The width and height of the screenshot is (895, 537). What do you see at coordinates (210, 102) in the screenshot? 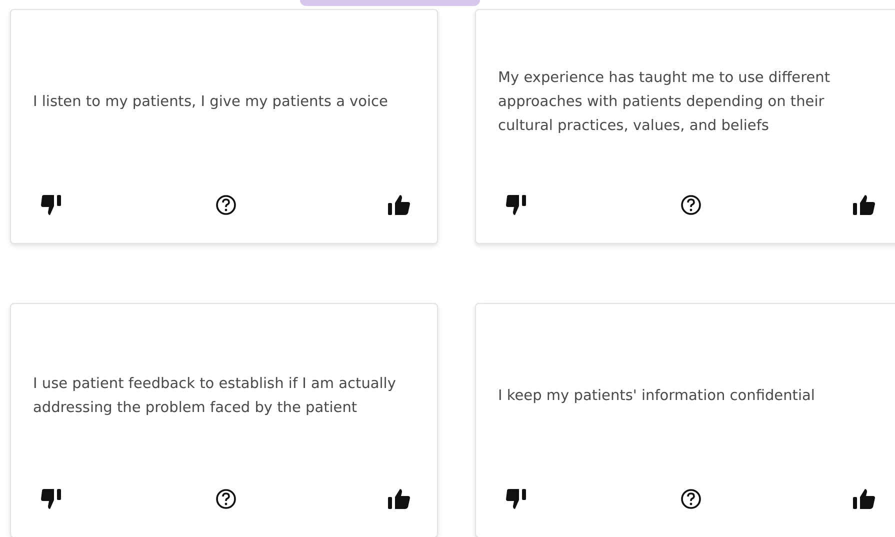
I see `statement-text: I listen to my patients, I give my patients a voice` at bounding box center [210, 102].